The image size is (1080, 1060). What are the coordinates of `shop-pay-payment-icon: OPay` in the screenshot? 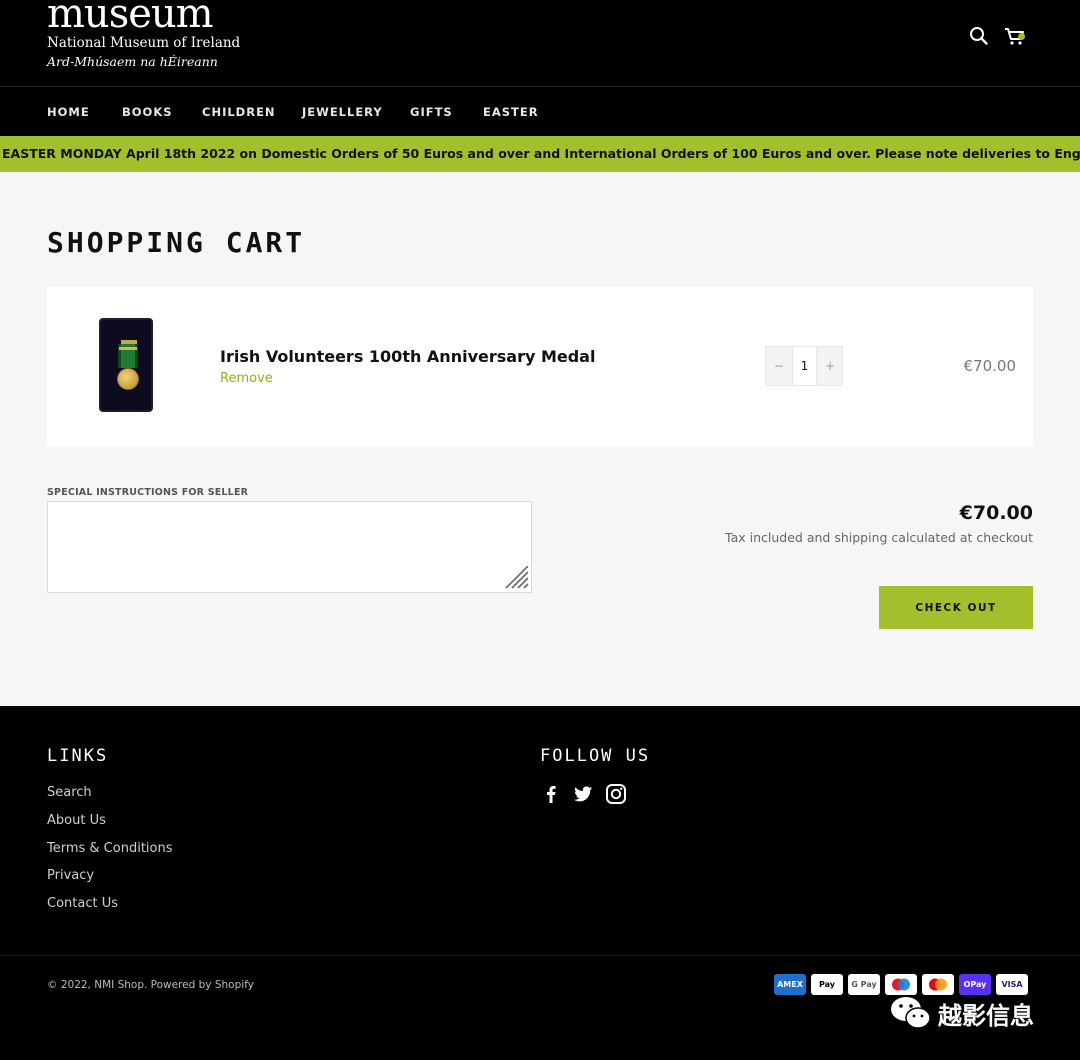 It's located at (975, 984).